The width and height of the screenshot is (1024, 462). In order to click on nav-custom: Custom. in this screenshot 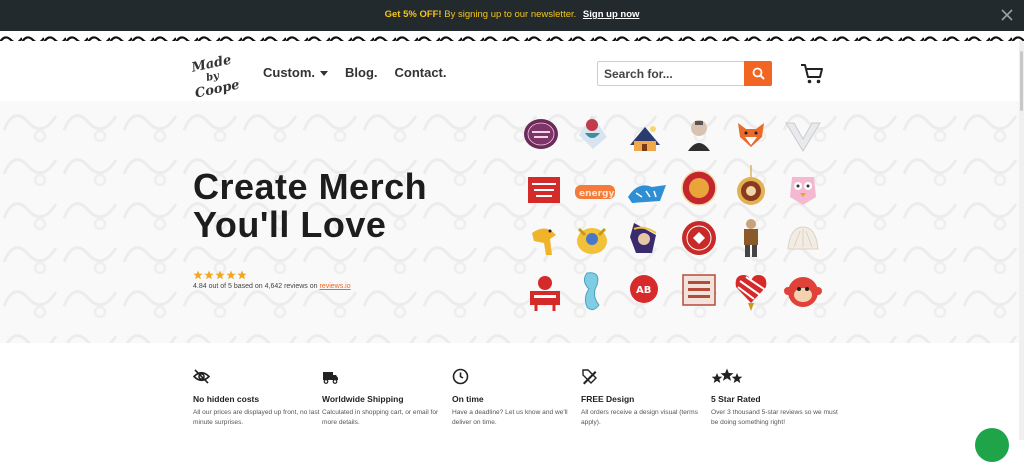, I will do `click(295, 72)`.